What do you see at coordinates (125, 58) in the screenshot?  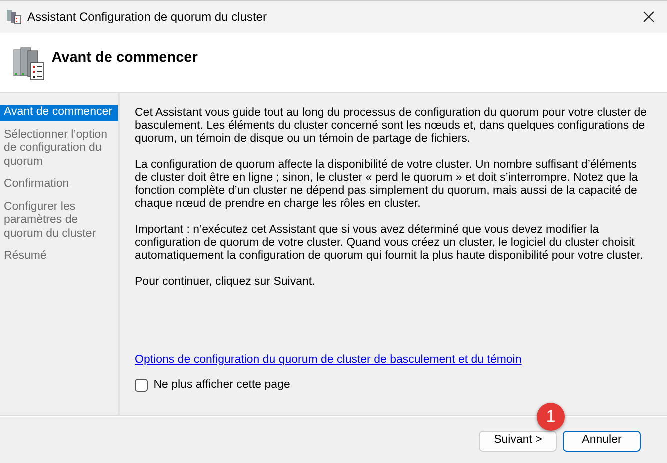 I see `page-title: Avant de commencer` at bounding box center [125, 58].